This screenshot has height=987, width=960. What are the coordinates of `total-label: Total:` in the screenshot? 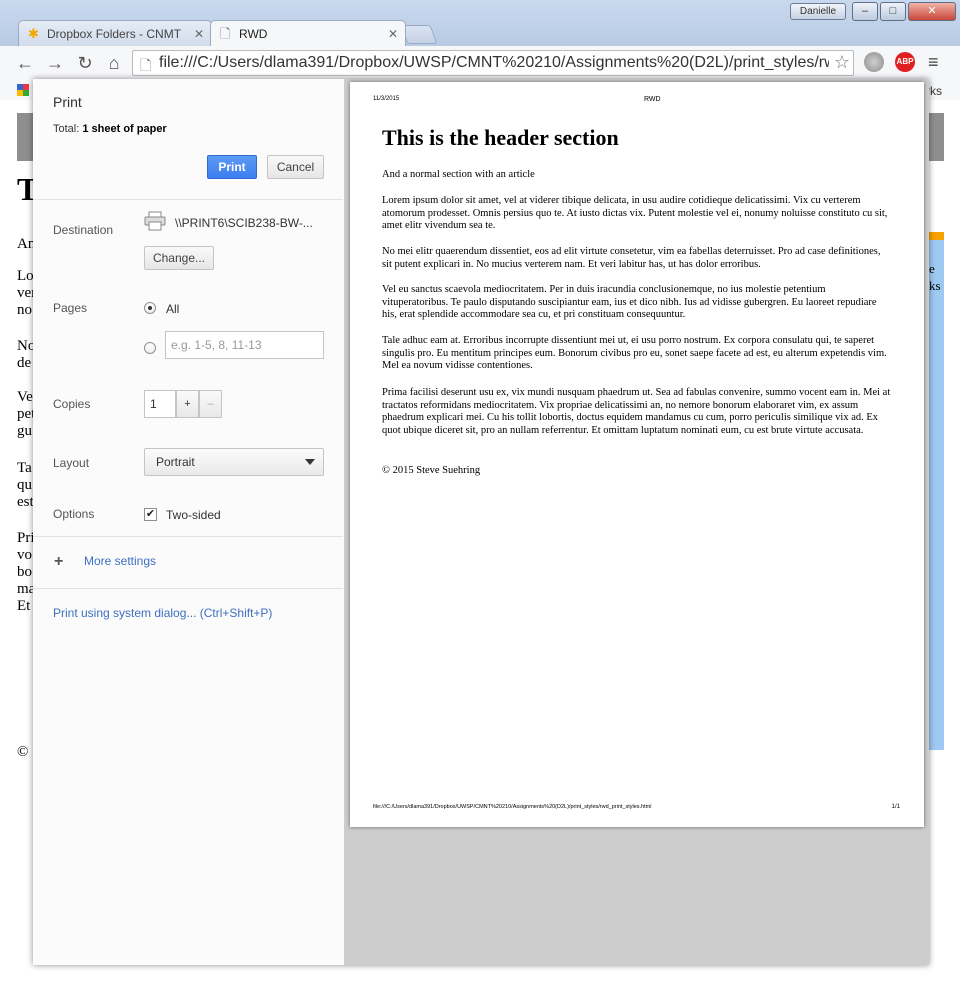 It's located at (66, 129).